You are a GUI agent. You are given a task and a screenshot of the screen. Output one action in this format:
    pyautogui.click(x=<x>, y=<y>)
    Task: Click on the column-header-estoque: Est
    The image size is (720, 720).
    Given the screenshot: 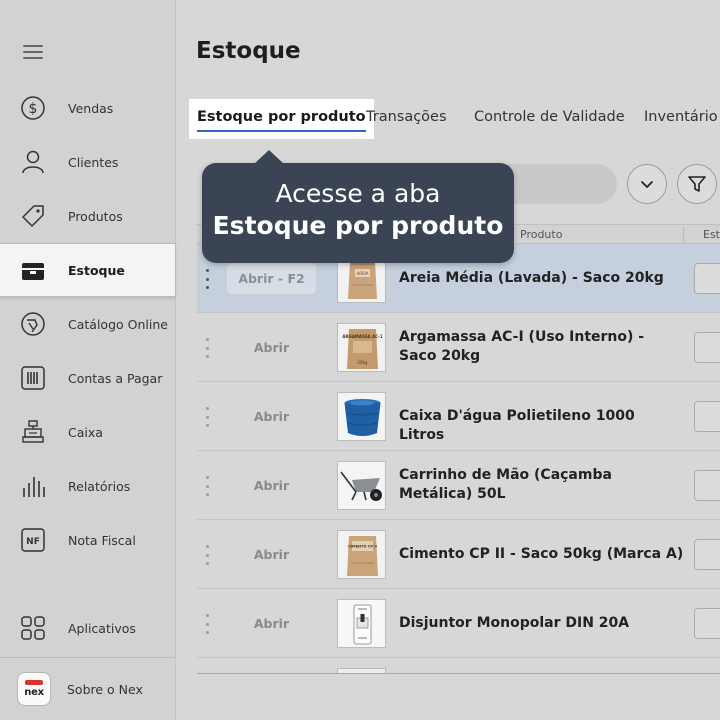 What is the action you would take?
    pyautogui.click(x=711, y=234)
    